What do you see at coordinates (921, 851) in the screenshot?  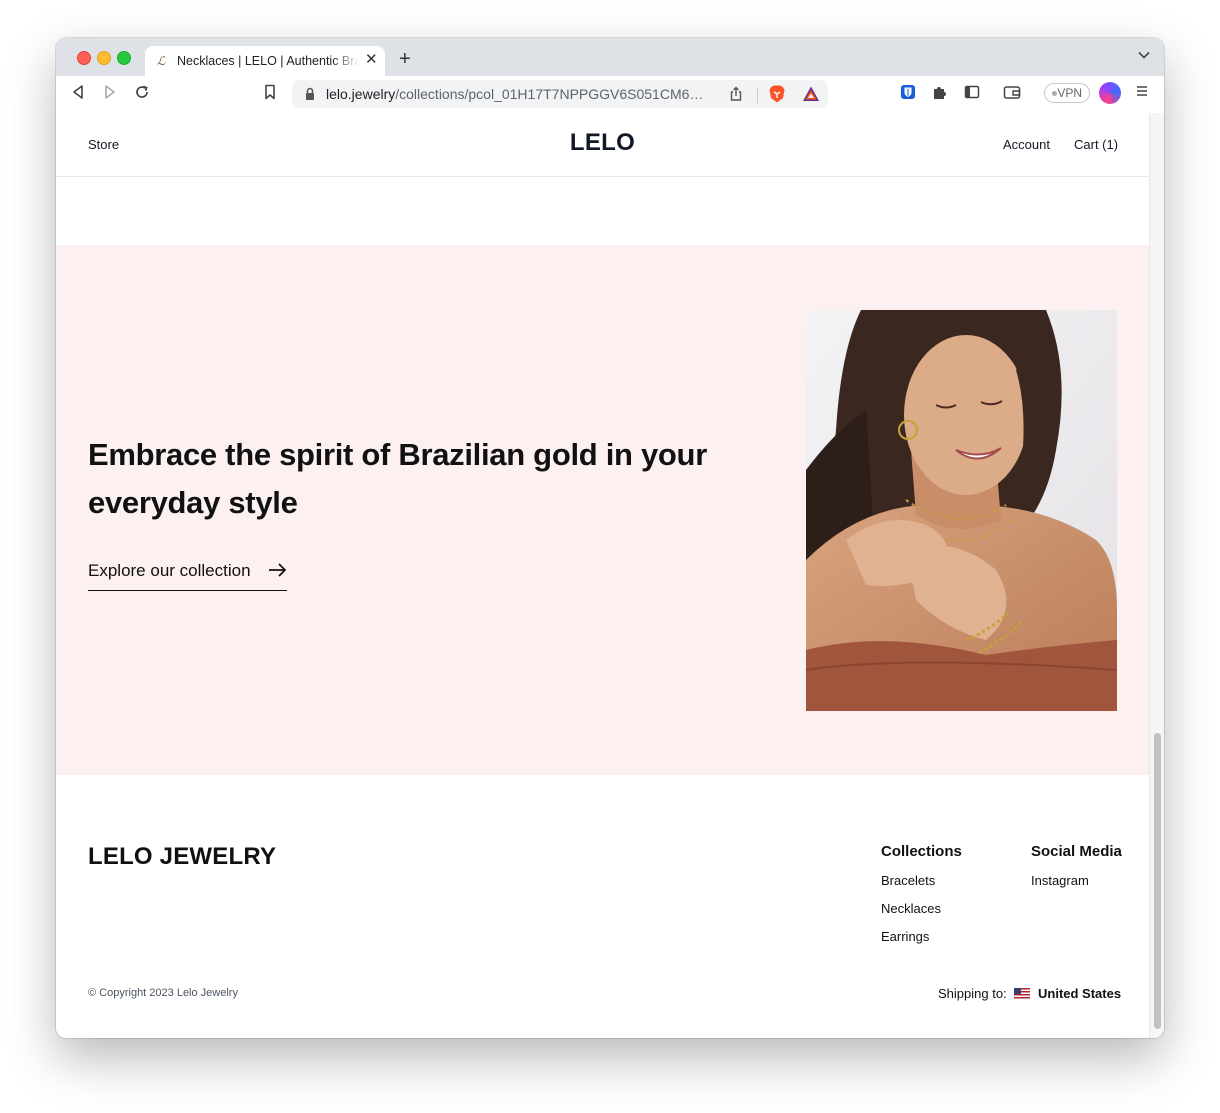 I see `footer-collections-title: Collections` at bounding box center [921, 851].